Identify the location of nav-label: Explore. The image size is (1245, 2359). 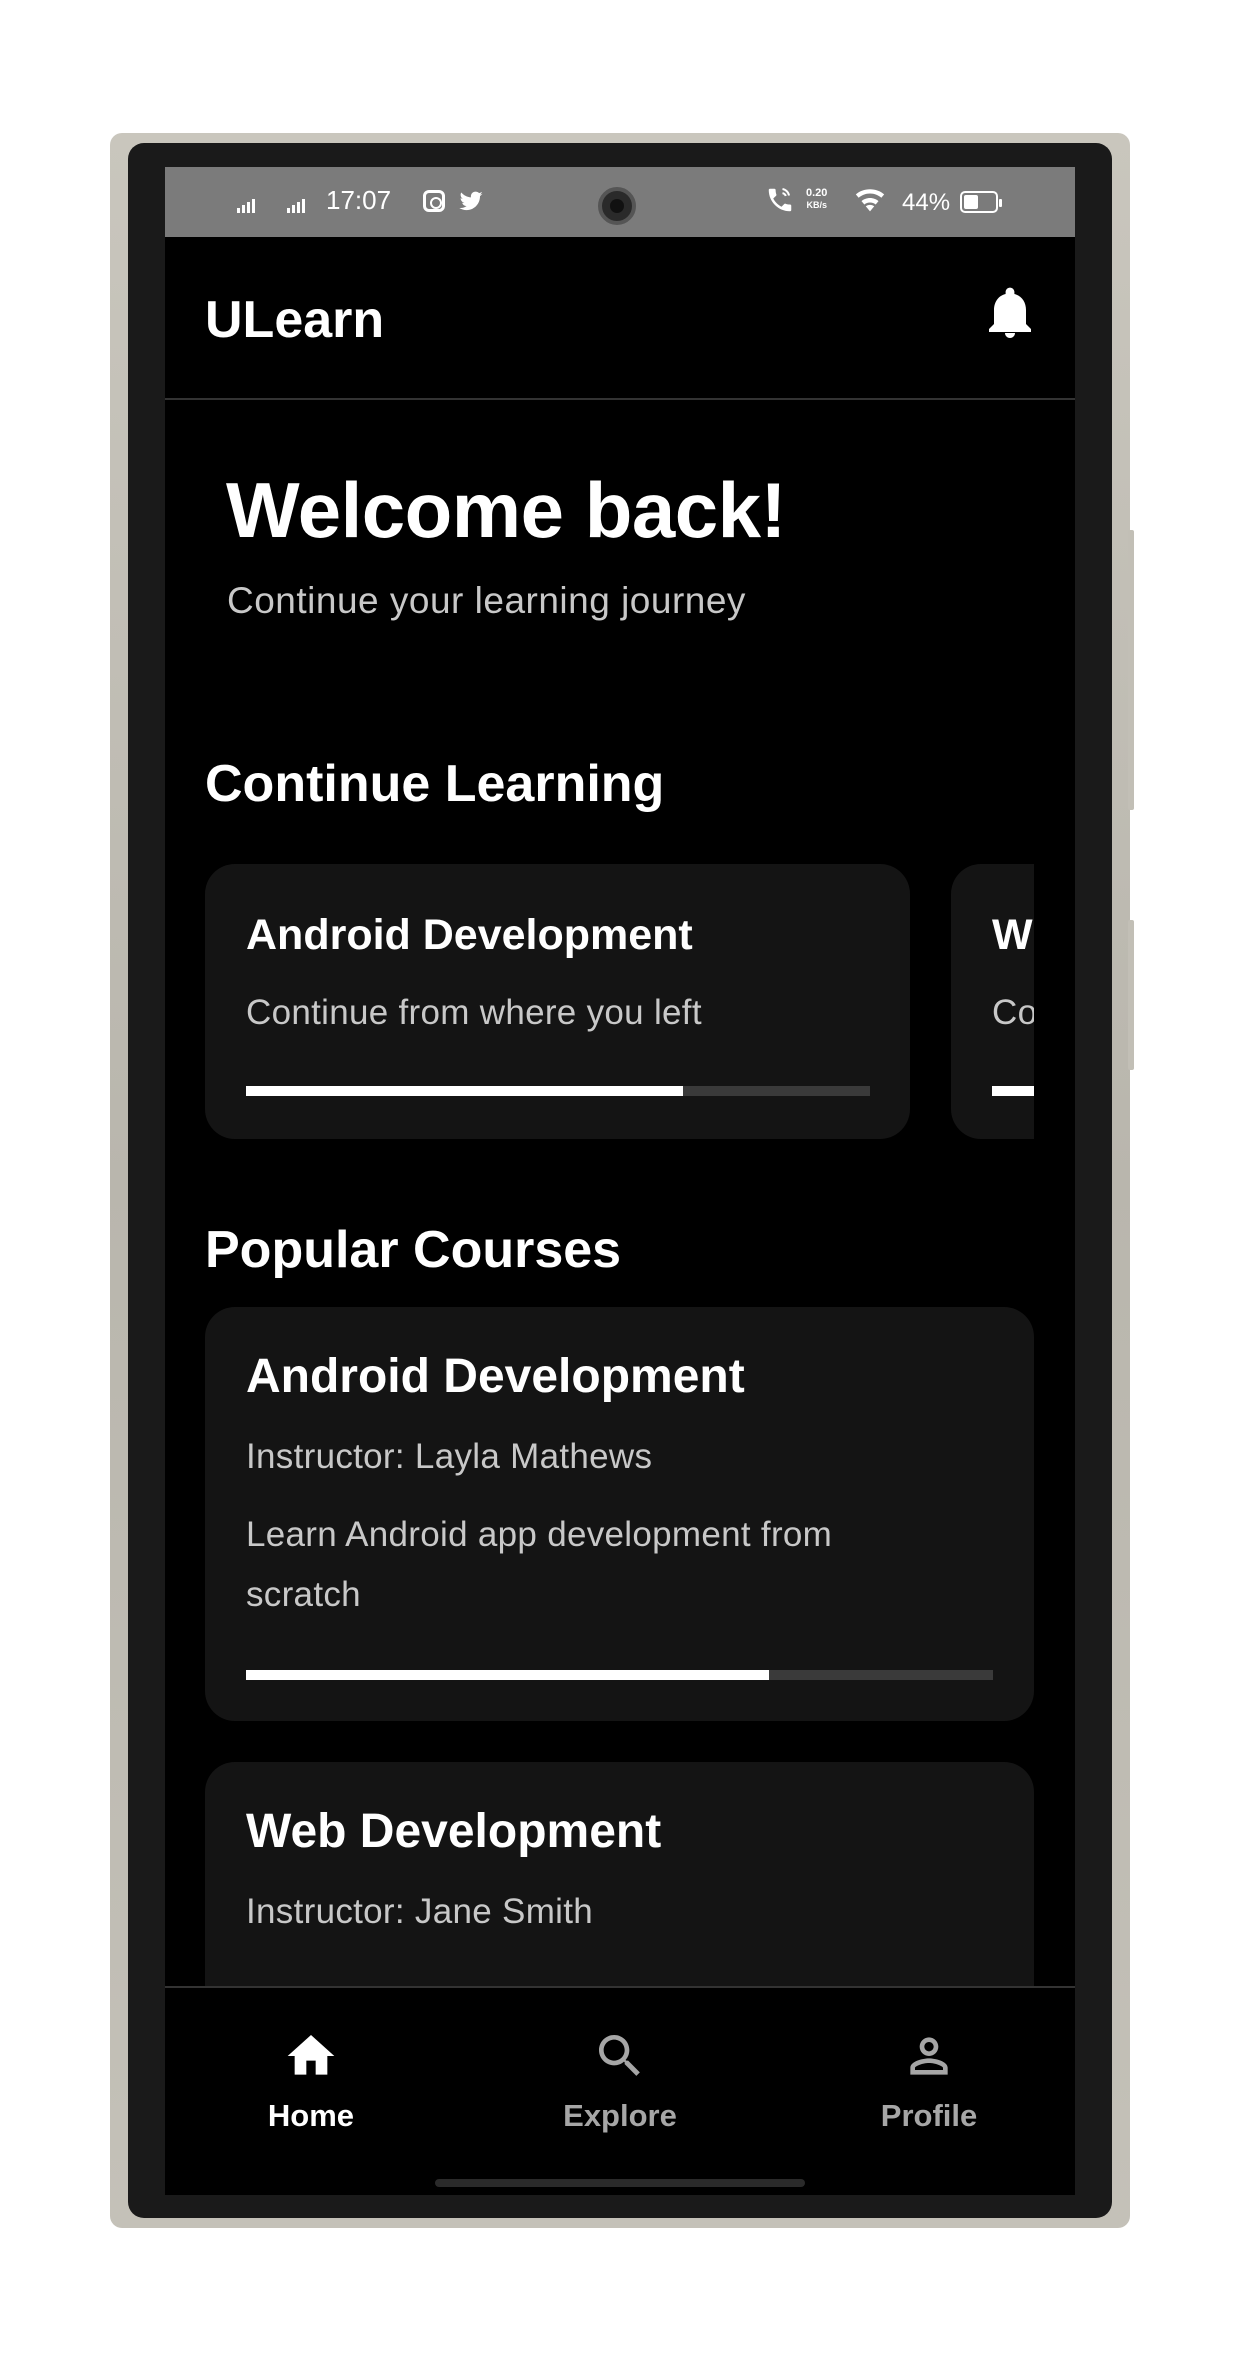
(620, 2115).